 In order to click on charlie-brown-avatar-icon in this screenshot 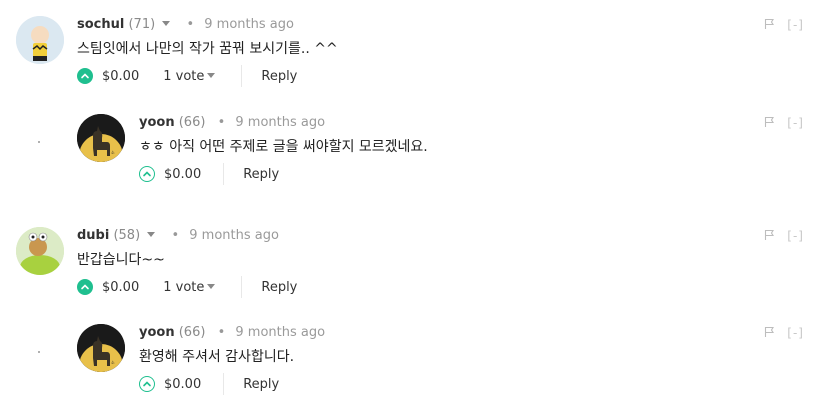, I will do `click(40, 40)`.